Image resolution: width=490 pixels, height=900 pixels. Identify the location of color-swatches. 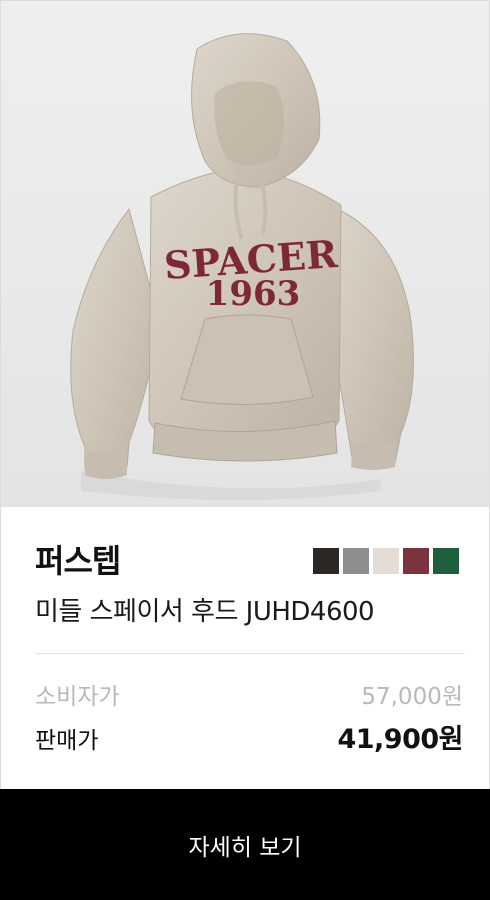
(386, 561).